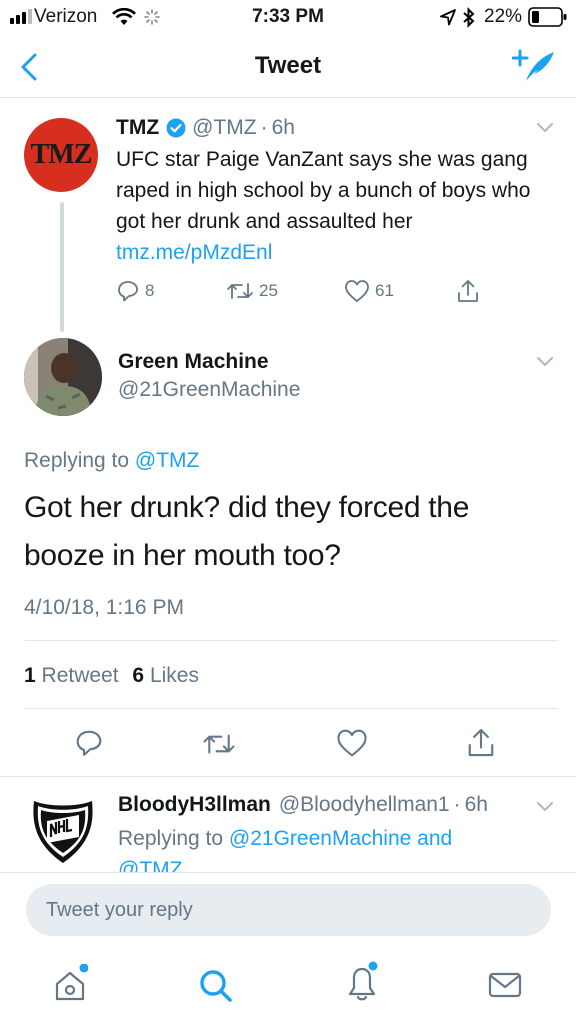  I want to click on notifications-icon, so click(363, 981).